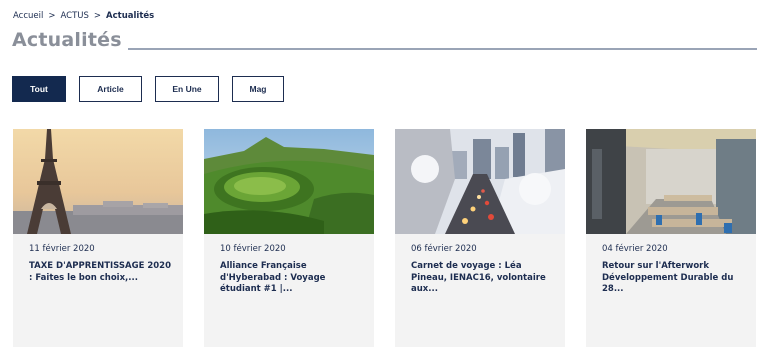 The width and height of the screenshot is (763, 347). What do you see at coordinates (253, 249) in the screenshot?
I see `news-card-date: 10 février 2020` at bounding box center [253, 249].